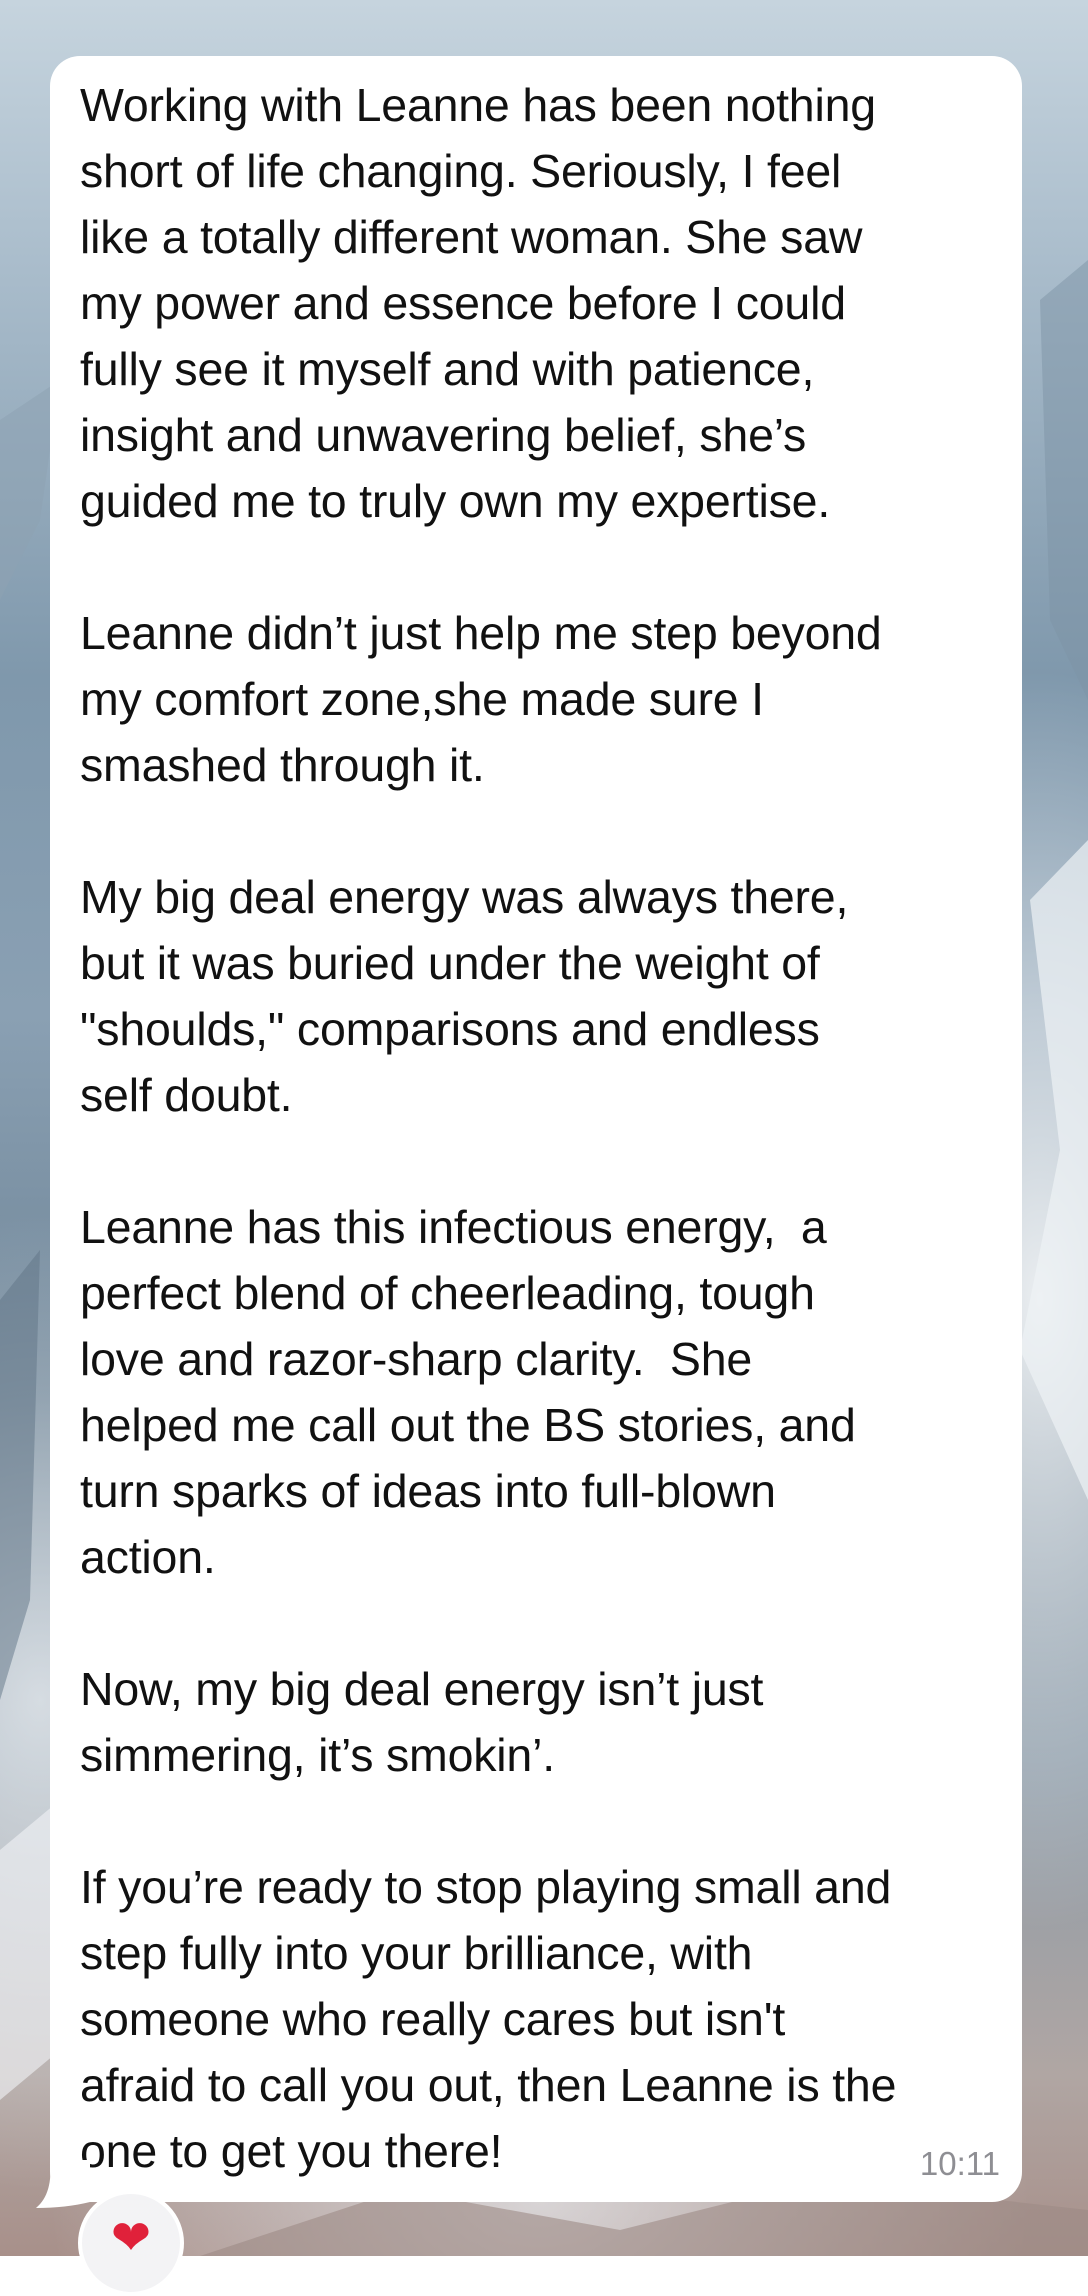 This screenshot has width=1088, height=2296. What do you see at coordinates (63, 2184) in the screenshot?
I see `bubble-tail` at bounding box center [63, 2184].